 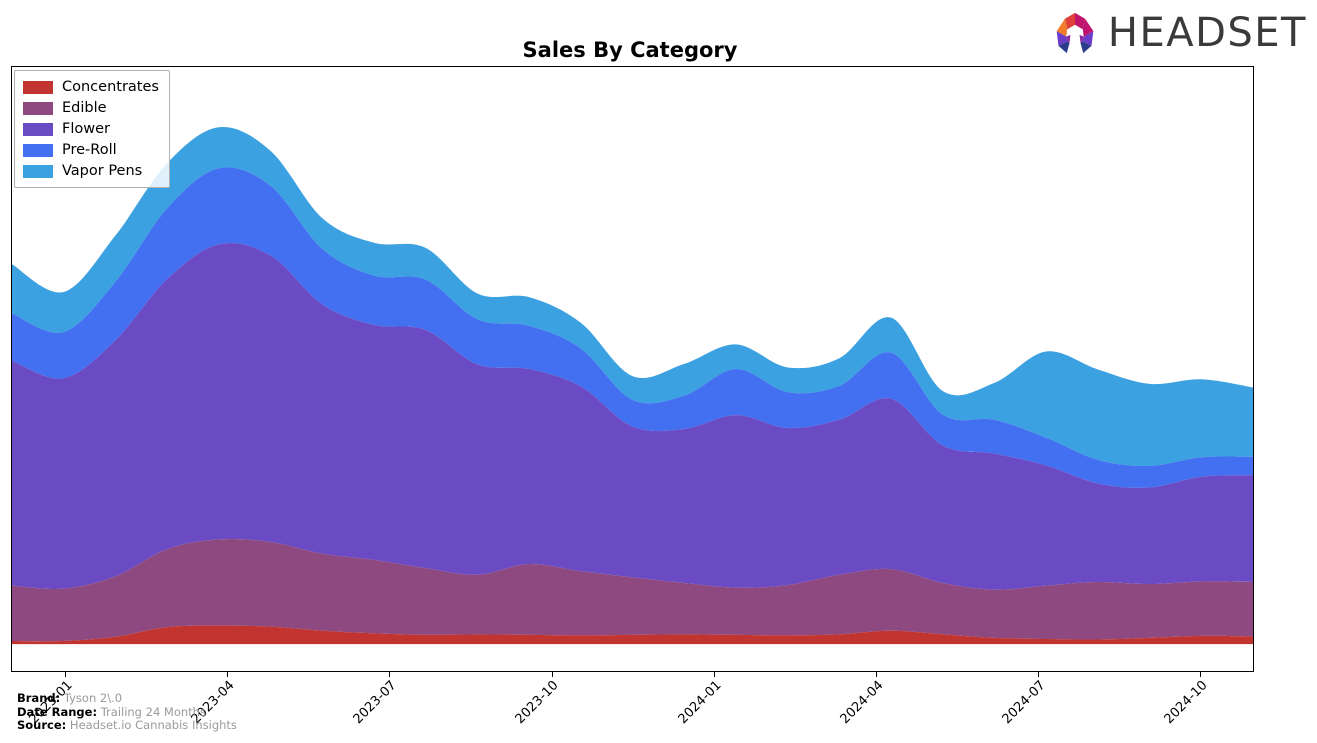 I want to click on x-tick-label-2024-04: 2024-04, so click(x=862, y=703).